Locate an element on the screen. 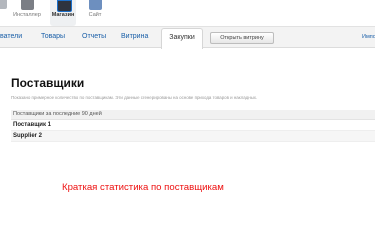  tab-buyers: ватели is located at coordinates (11, 37).